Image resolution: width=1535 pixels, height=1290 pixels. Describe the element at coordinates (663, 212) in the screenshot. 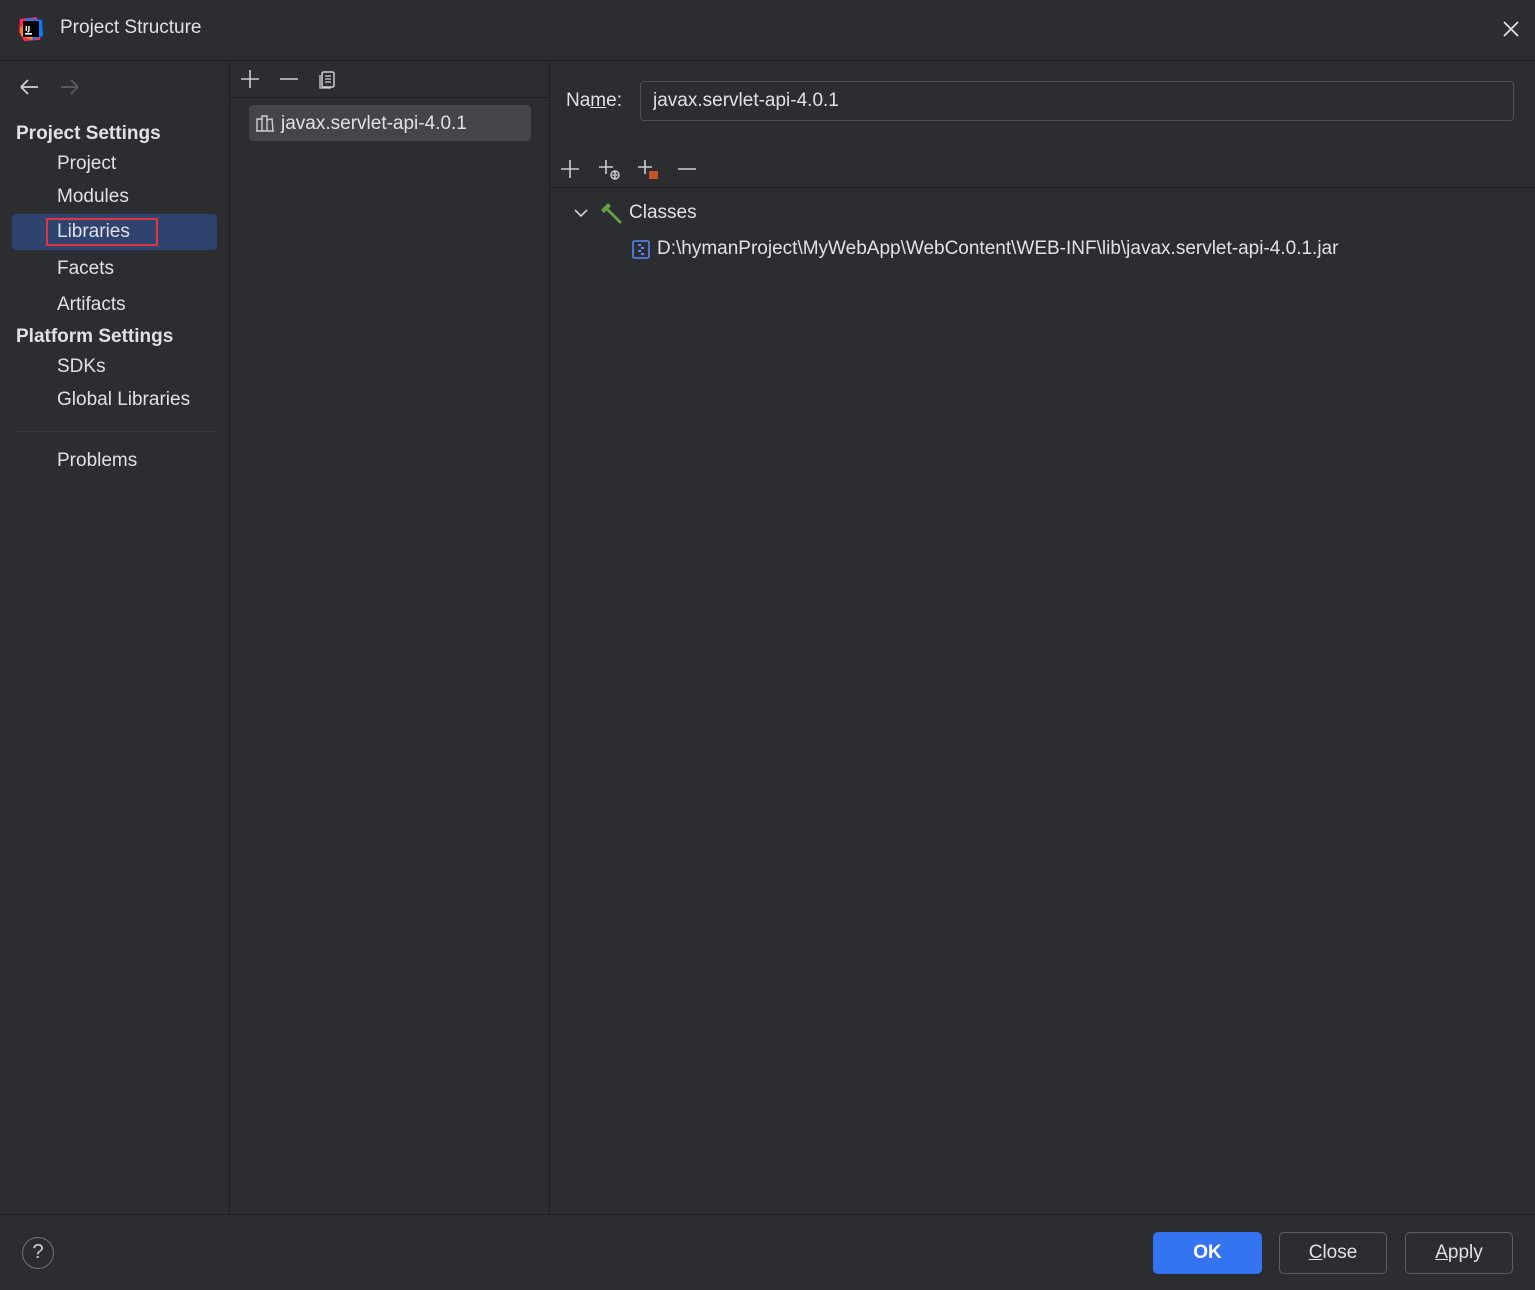

I see `tree-node-label: Classes` at that location.